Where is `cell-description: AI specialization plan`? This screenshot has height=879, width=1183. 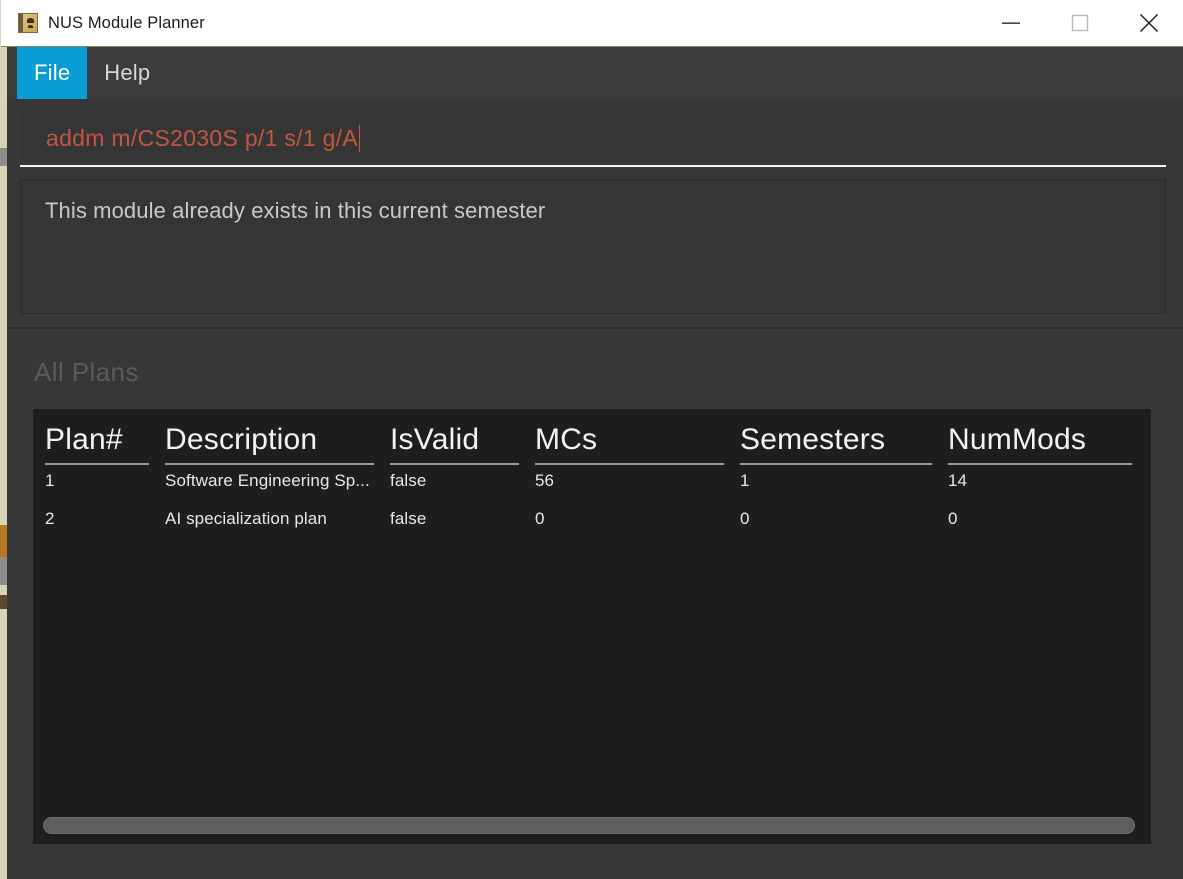 cell-description: AI specialization plan is located at coordinates (246, 518).